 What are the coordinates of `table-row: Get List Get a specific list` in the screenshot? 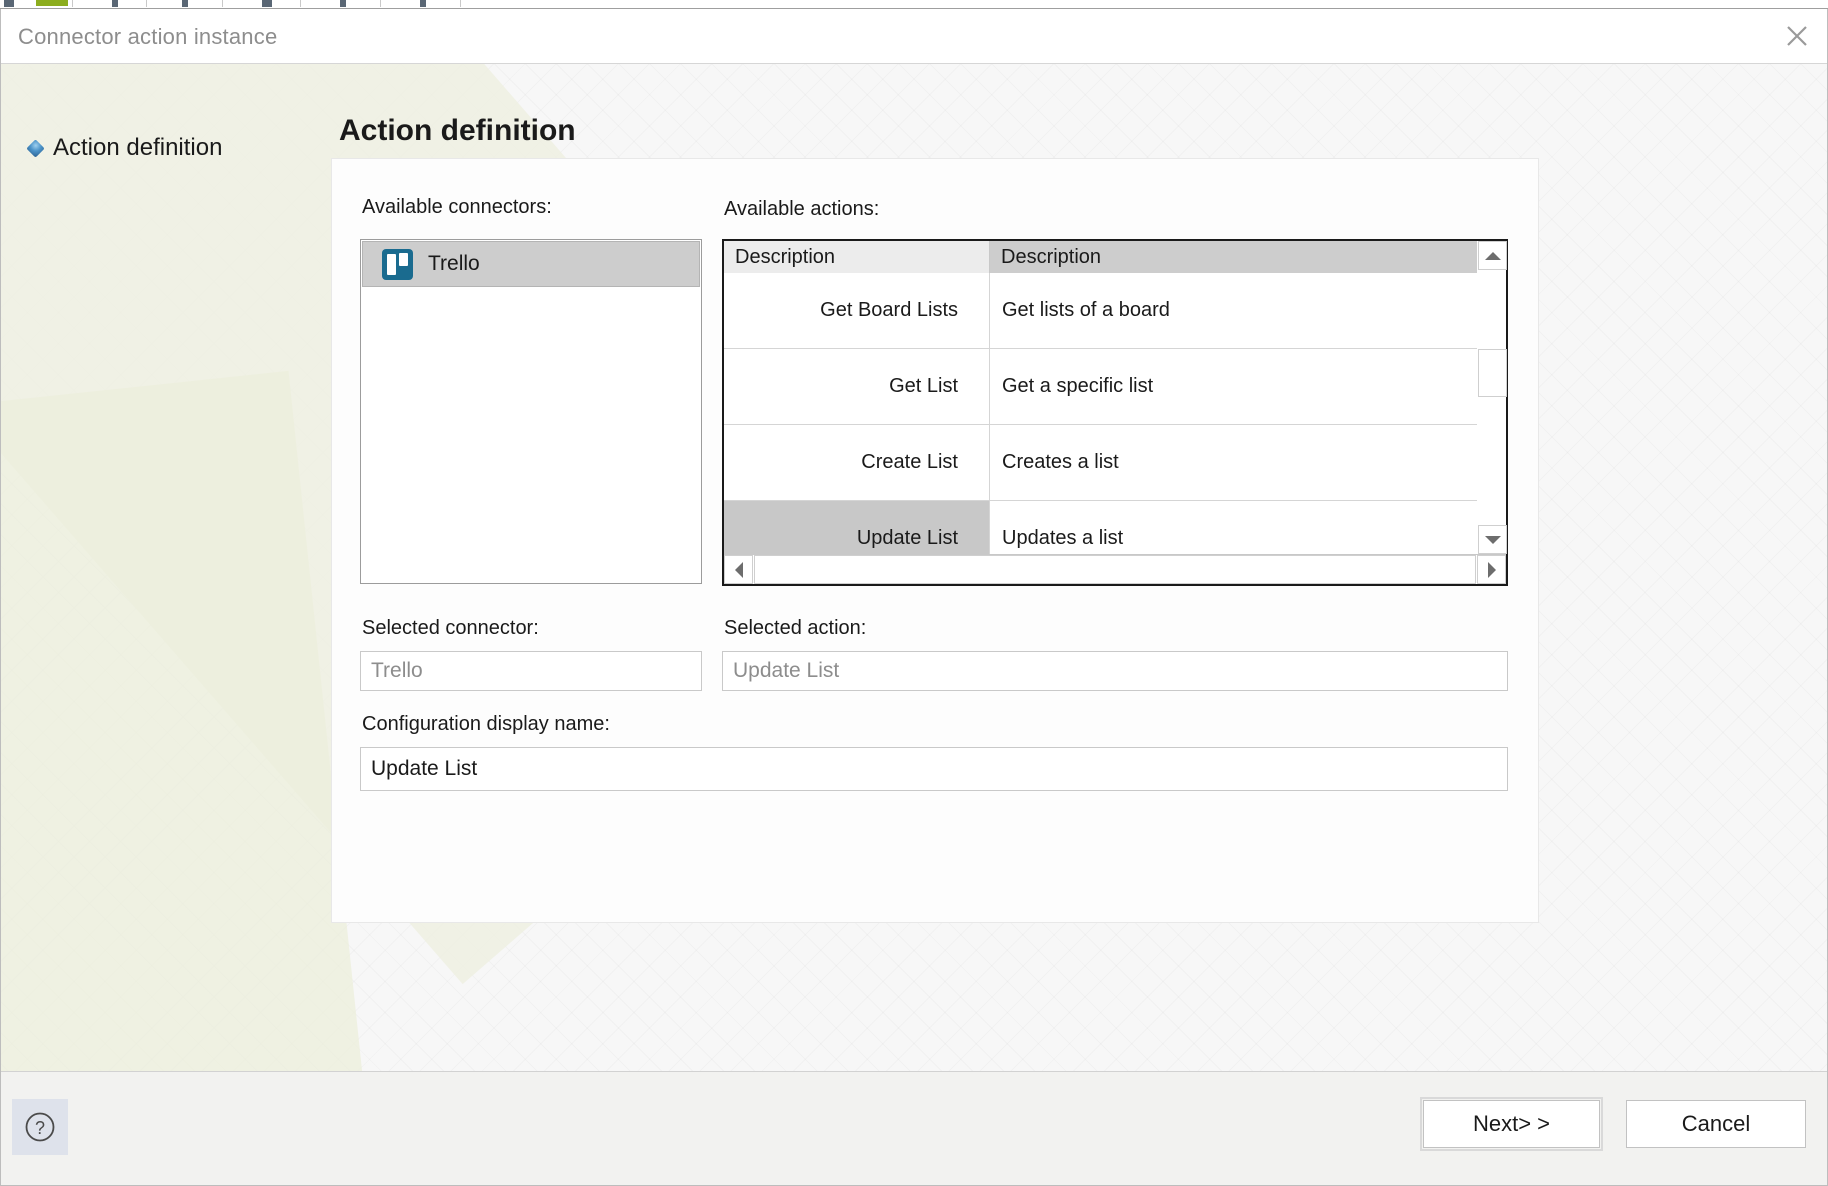 It's located at (1115, 387).